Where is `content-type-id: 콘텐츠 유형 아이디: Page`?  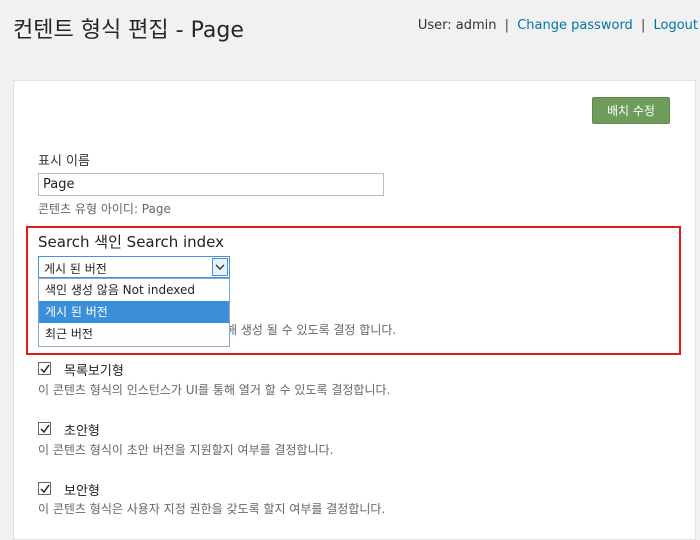
content-type-id: 콘텐츠 유형 아이디: Page is located at coordinates (104, 209).